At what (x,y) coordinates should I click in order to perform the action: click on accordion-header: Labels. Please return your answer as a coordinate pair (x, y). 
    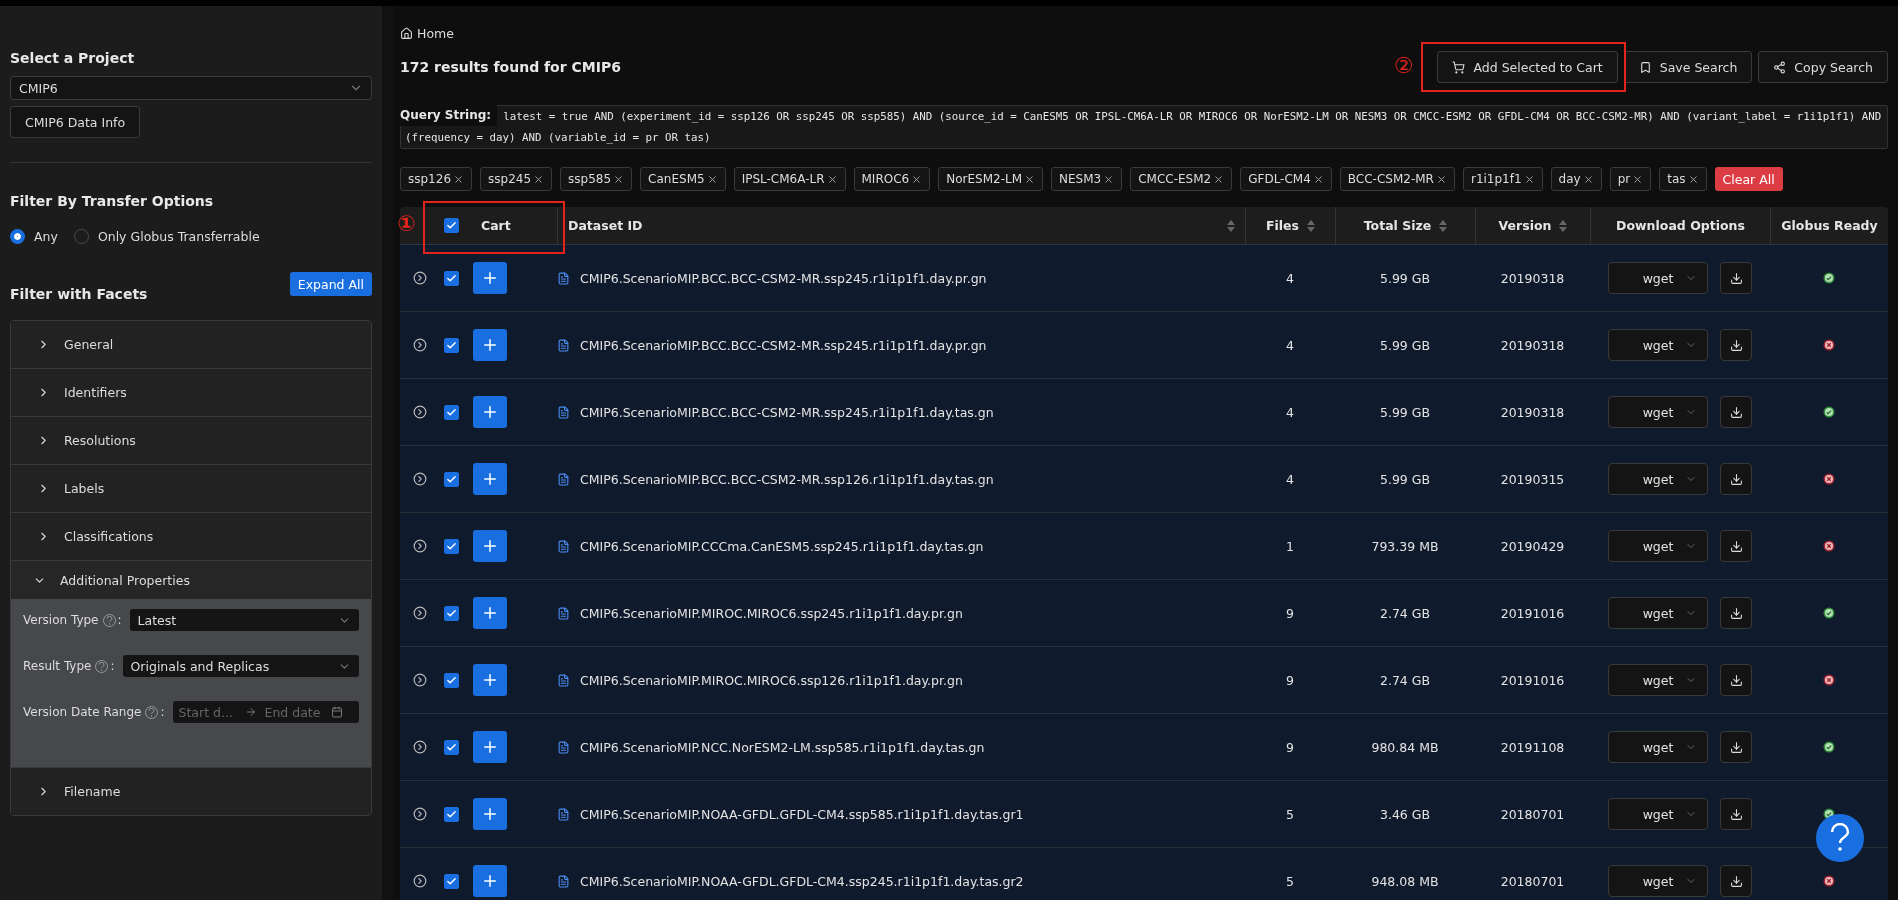
    Looking at the image, I should click on (191, 488).